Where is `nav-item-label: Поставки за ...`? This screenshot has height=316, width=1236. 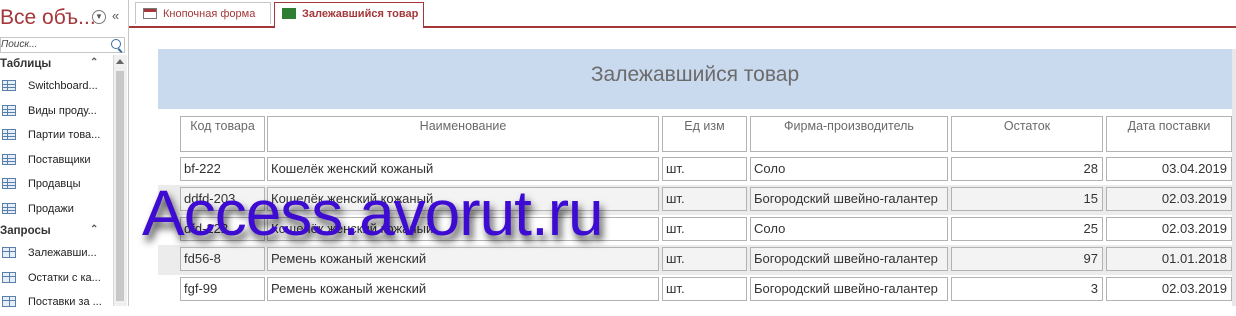
nav-item-label: Поставки за ... is located at coordinates (65, 302).